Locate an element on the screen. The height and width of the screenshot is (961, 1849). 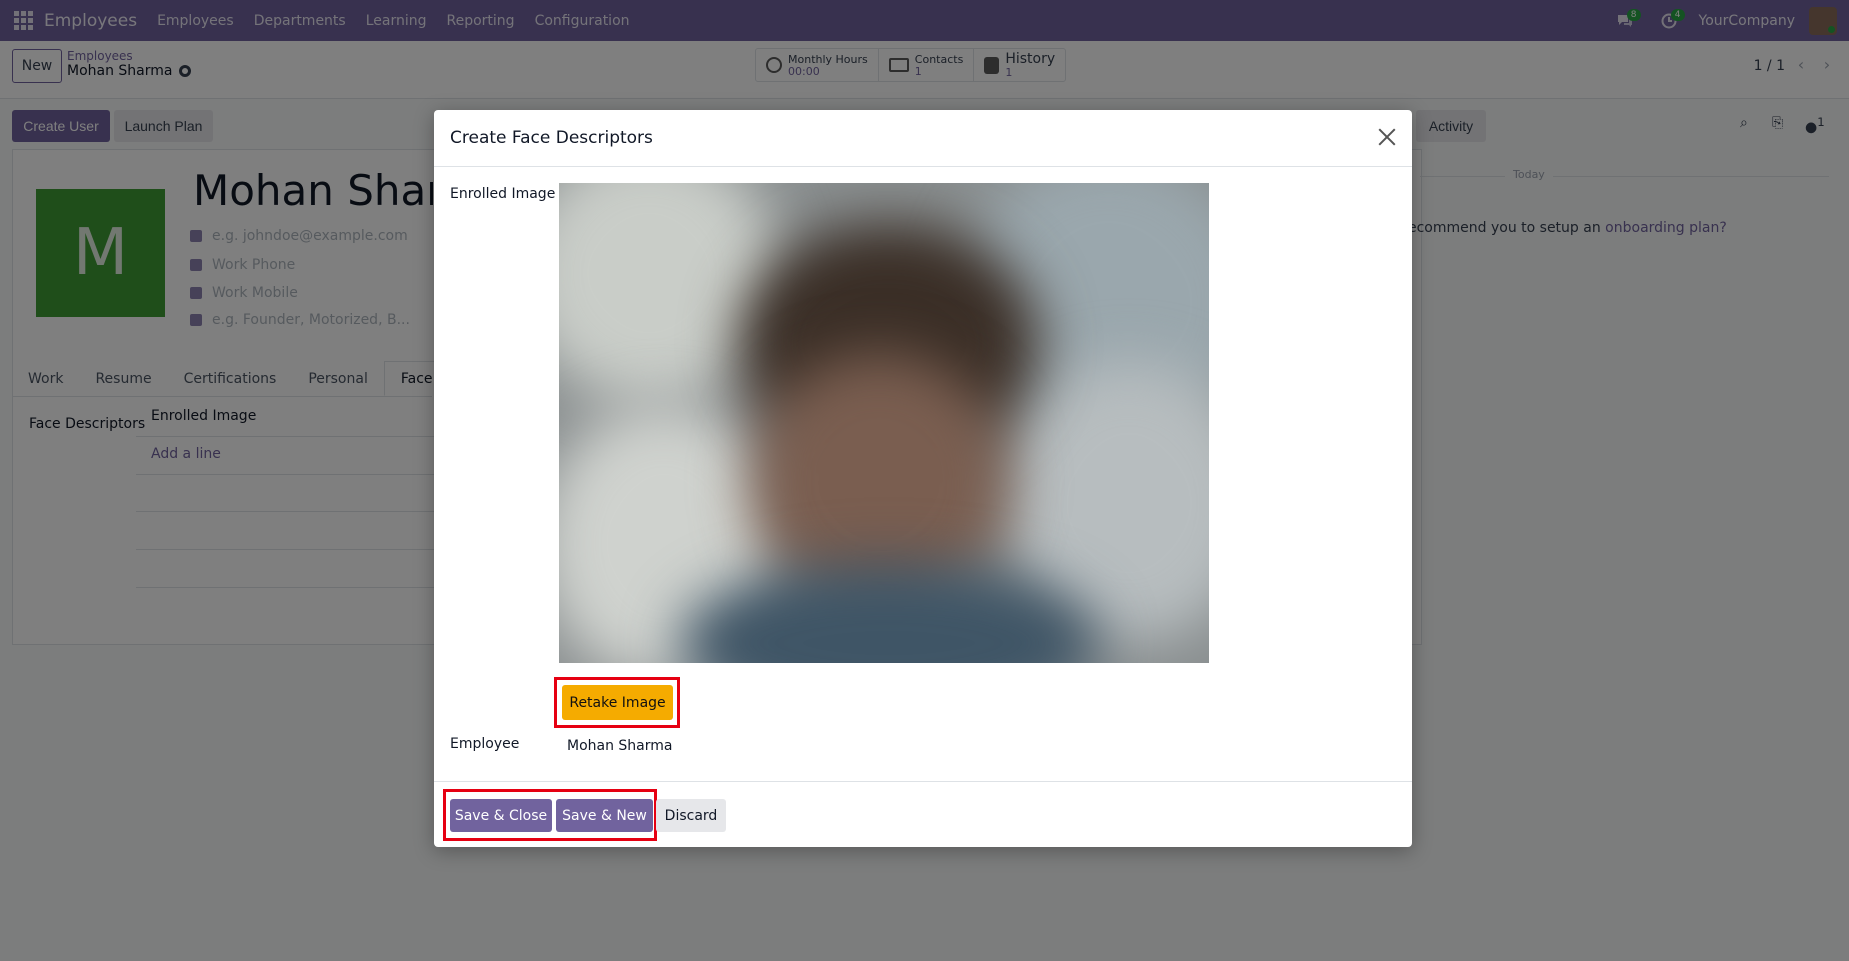
employee-label: Employee is located at coordinates (485, 744).